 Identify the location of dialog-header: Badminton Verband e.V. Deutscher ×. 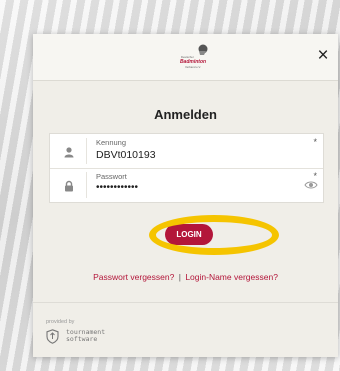
(185, 57).